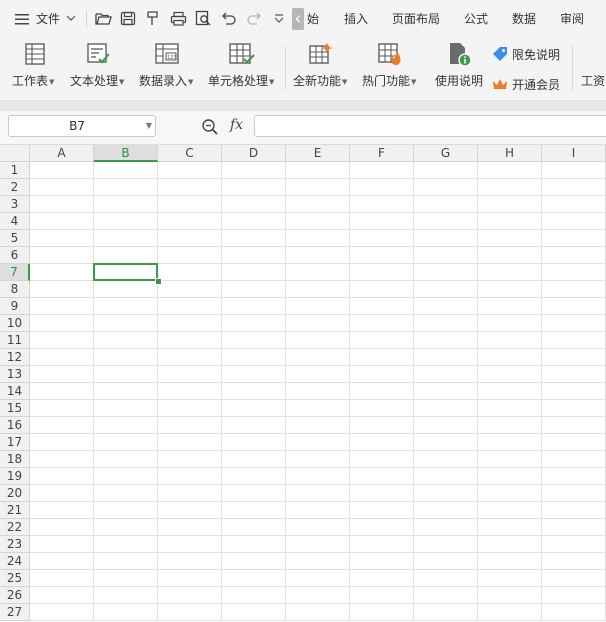 The height and width of the screenshot is (622, 606). What do you see at coordinates (524, 19) in the screenshot?
I see `tab-data: 数据` at bounding box center [524, 19].